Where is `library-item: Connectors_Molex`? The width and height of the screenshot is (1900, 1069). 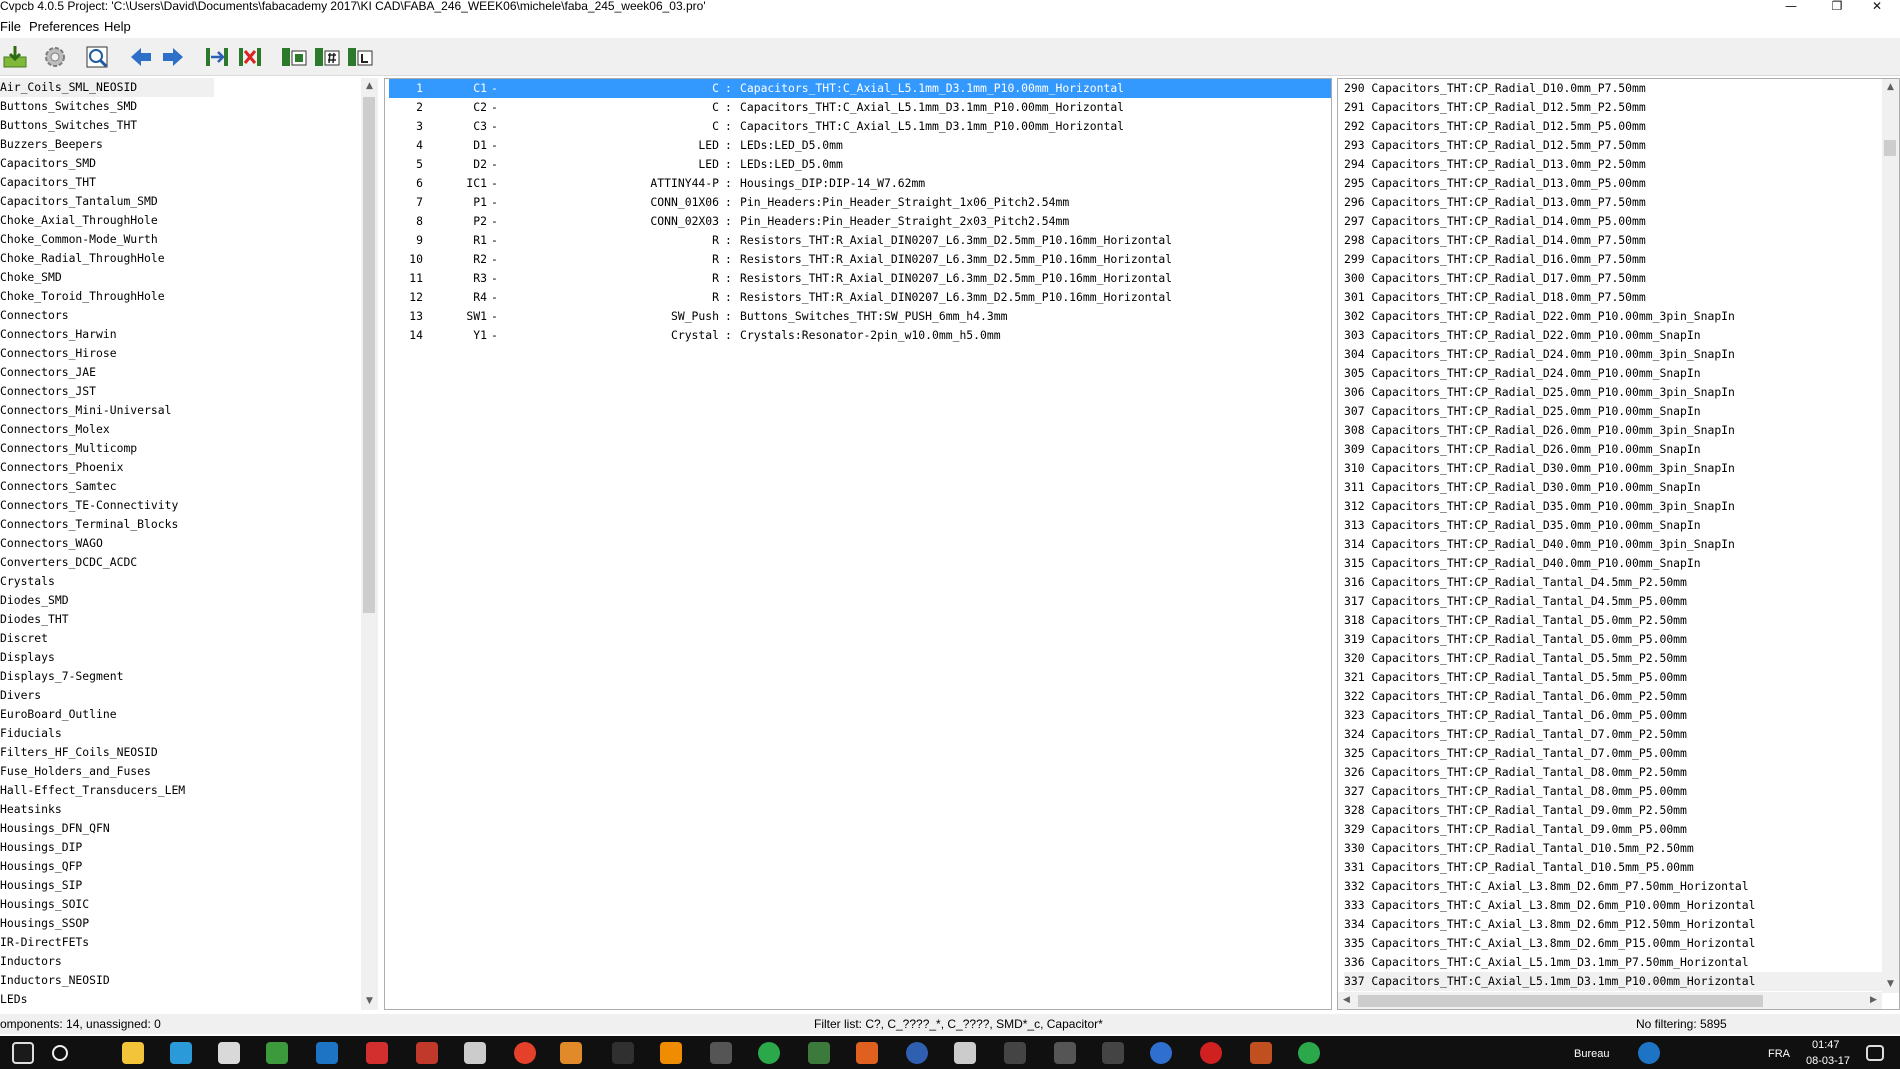 library-item: Connectors_Molex is located at coordinates (107, 429).